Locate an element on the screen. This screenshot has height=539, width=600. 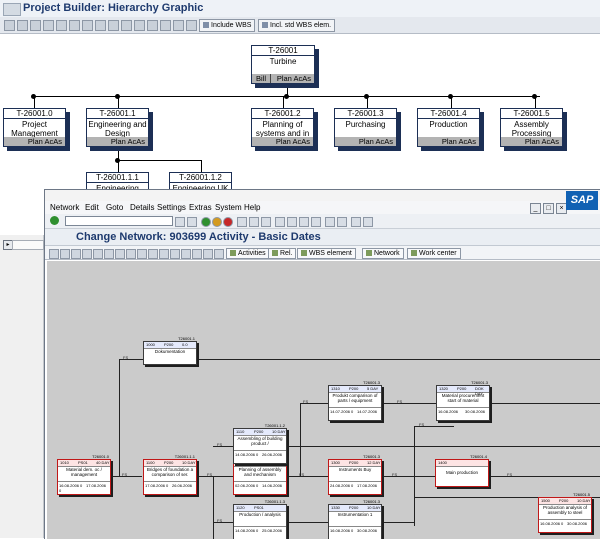
graphic-icon is located at coordinates (87, 254).